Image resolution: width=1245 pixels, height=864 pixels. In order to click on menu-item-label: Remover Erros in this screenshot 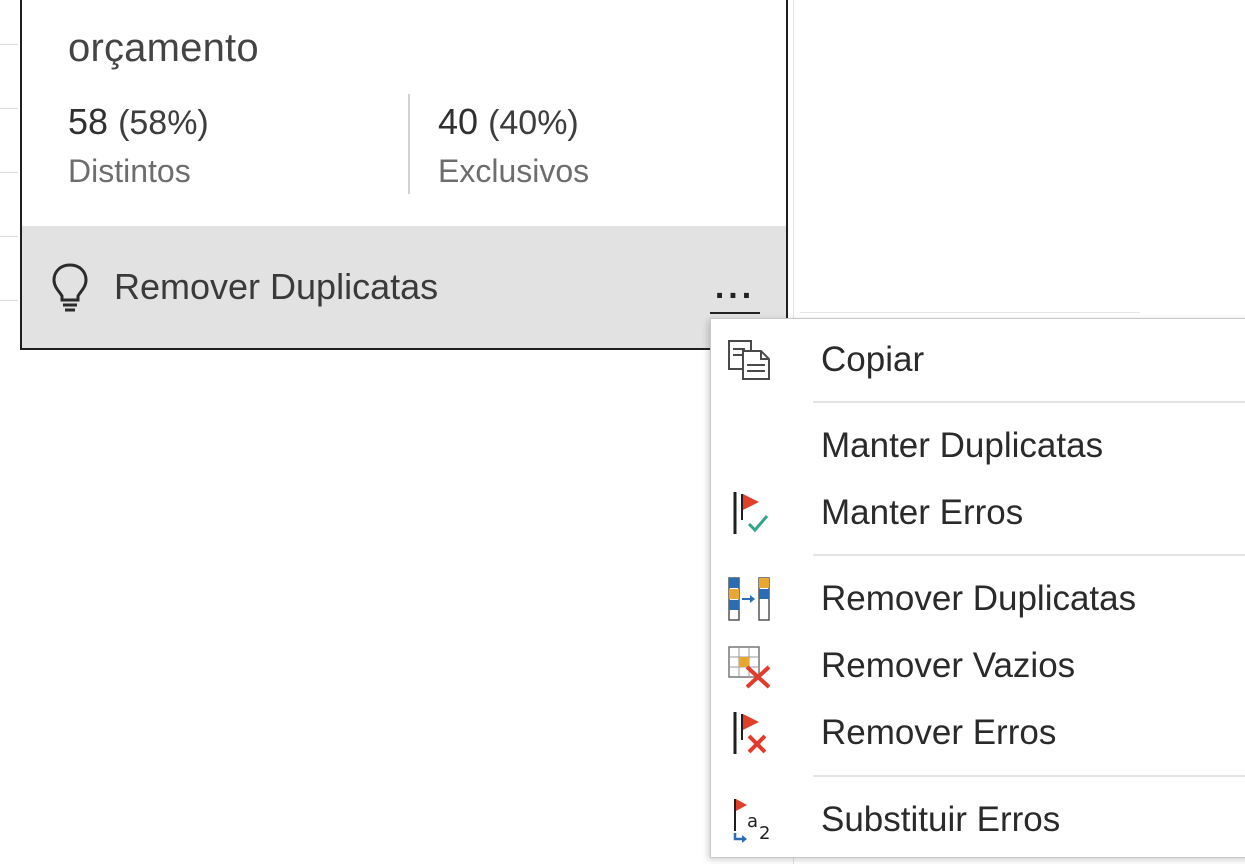, I will do `click(939, 732)`.